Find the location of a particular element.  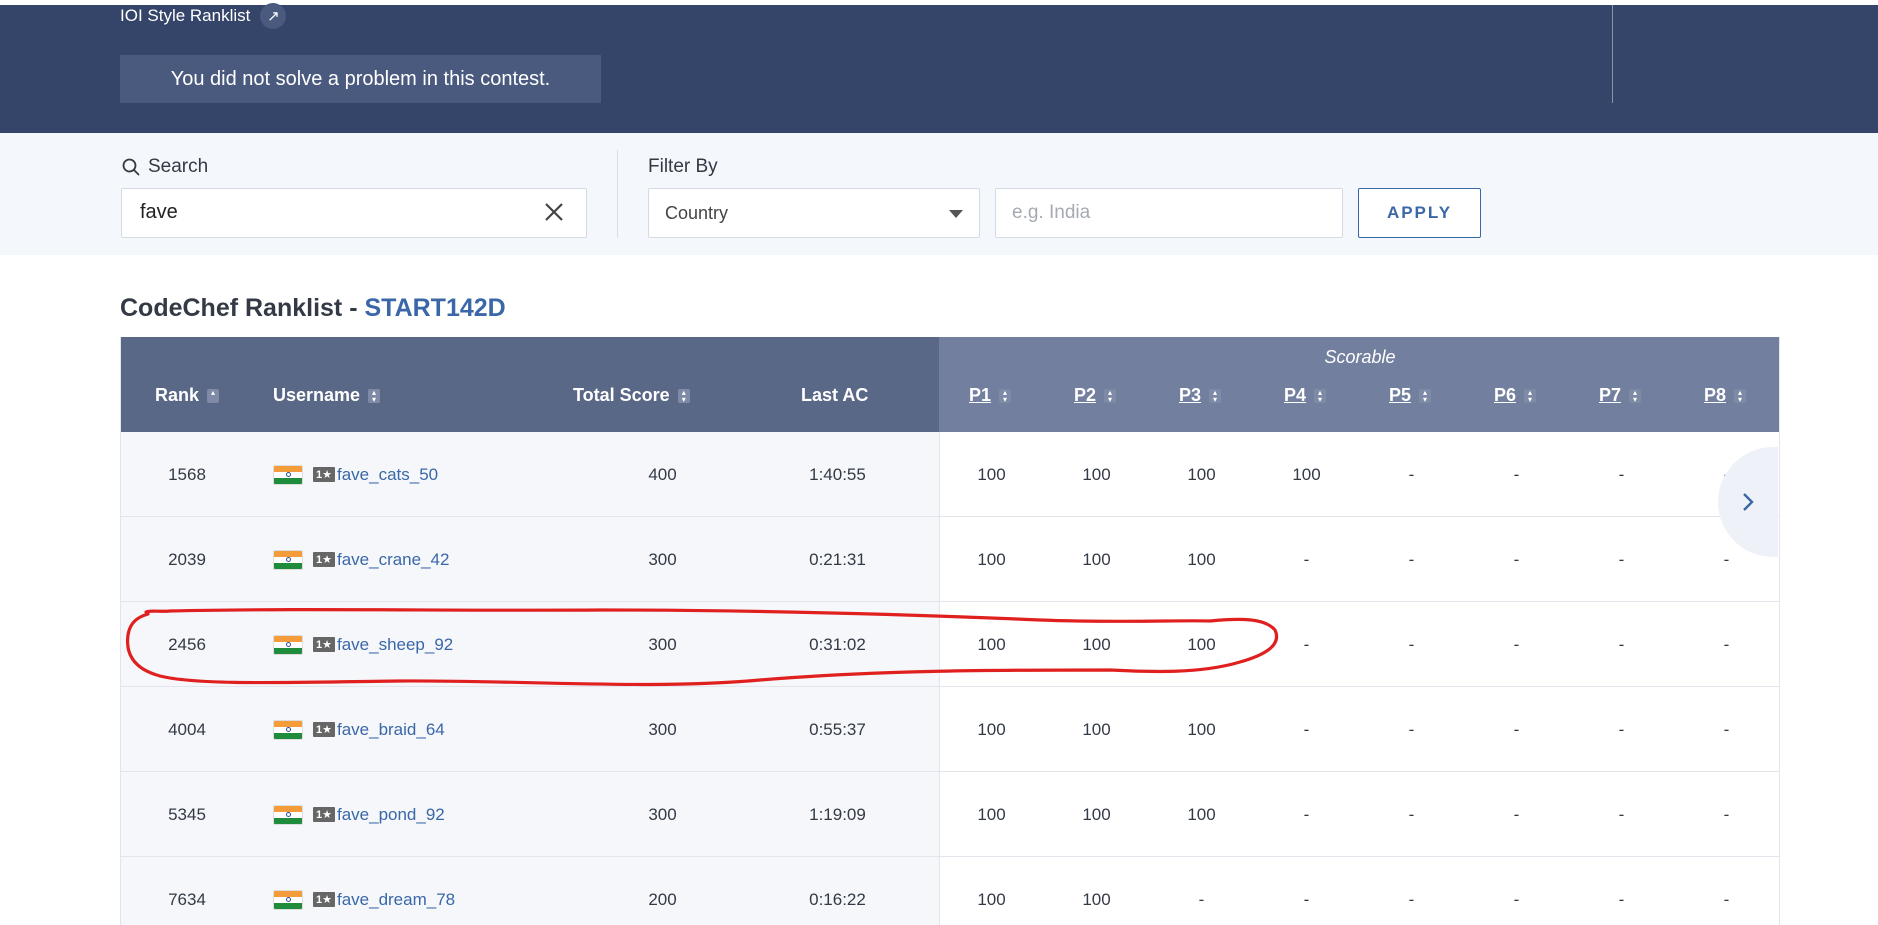

column-header-problem: P5 ▴ ▾ is located at coordinates (1410, 395).